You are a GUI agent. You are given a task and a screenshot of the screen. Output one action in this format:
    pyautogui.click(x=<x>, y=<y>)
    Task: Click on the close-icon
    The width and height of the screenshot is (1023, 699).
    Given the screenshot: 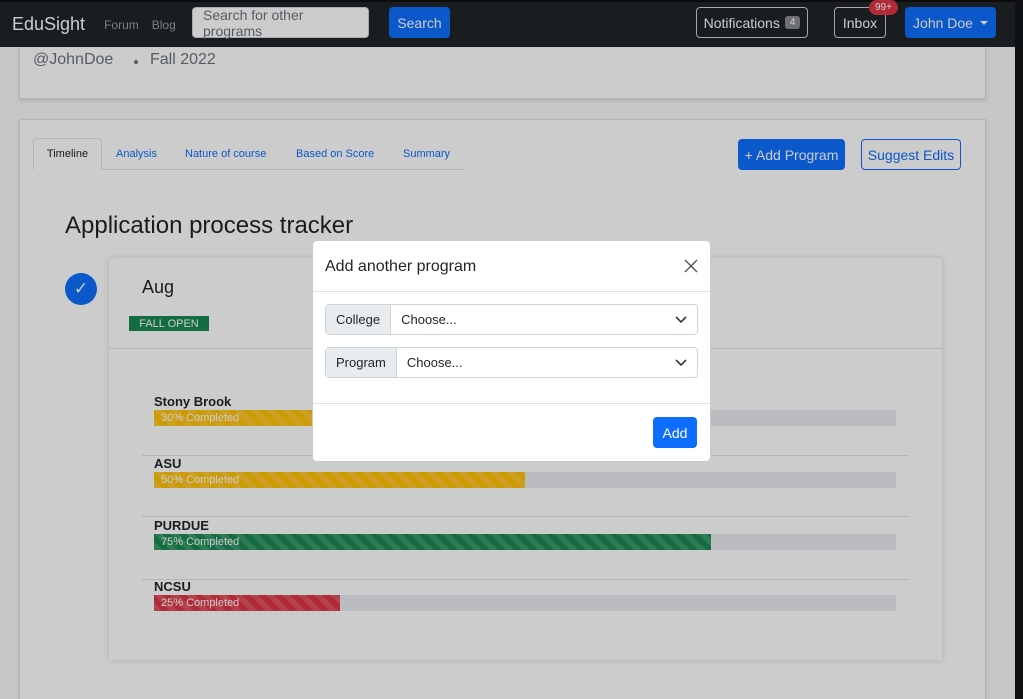 What is the action you would take?
    pyautogui.click(x=691, y=266)
    